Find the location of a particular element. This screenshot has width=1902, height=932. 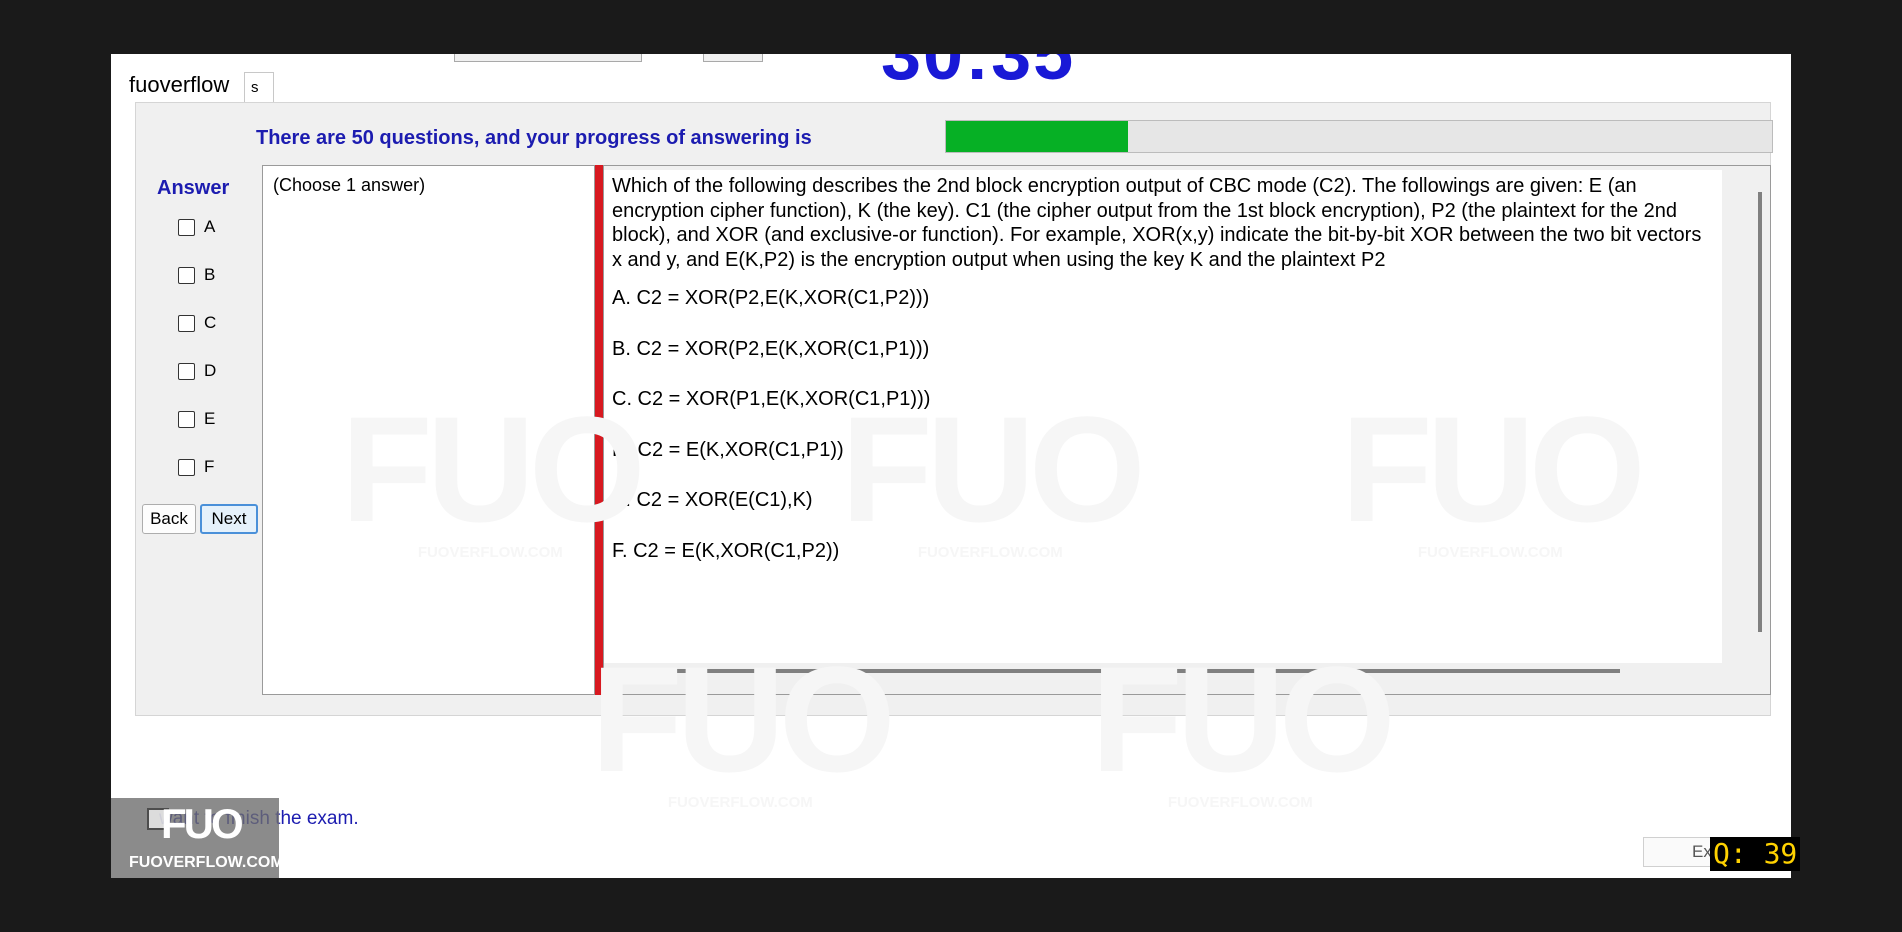

choose-hint-text: (Choose 1 answer) is located at coordinates (349, 185).